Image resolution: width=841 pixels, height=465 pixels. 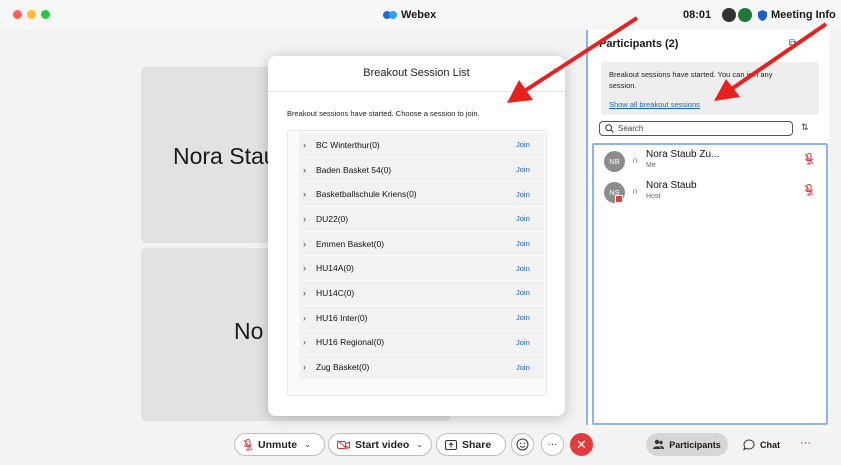 I want to click on avatar: NB, so click(x=614, y=161).